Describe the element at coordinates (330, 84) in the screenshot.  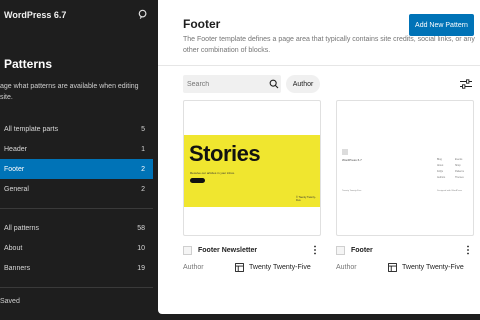
I see `filter-toolbar: Author` at that location.